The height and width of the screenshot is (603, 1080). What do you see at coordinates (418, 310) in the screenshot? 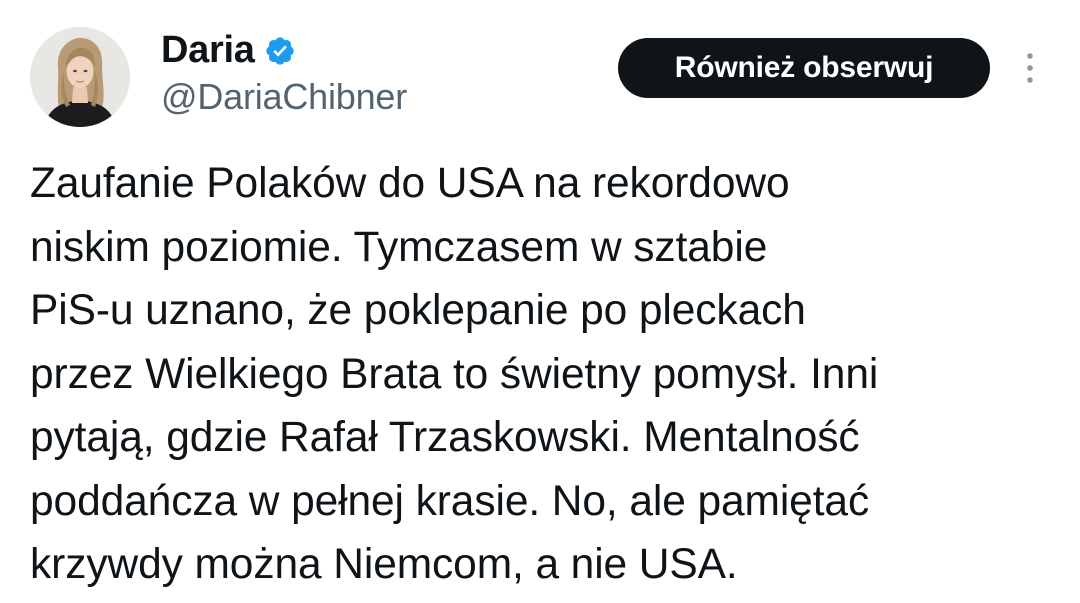
I see `tweet-text-line: PiS-u uznano, że poklepanie po pleckach` at bounding box center [418, 310].